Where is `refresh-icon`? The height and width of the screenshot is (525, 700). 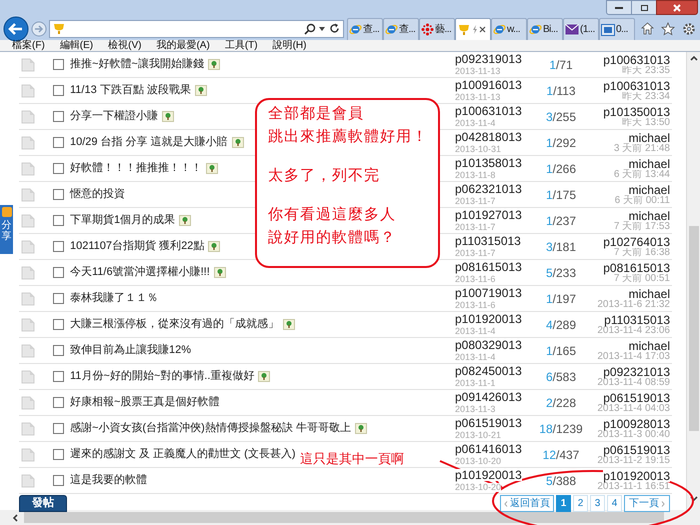 refresh-icon is located at coordinates (334, 28).